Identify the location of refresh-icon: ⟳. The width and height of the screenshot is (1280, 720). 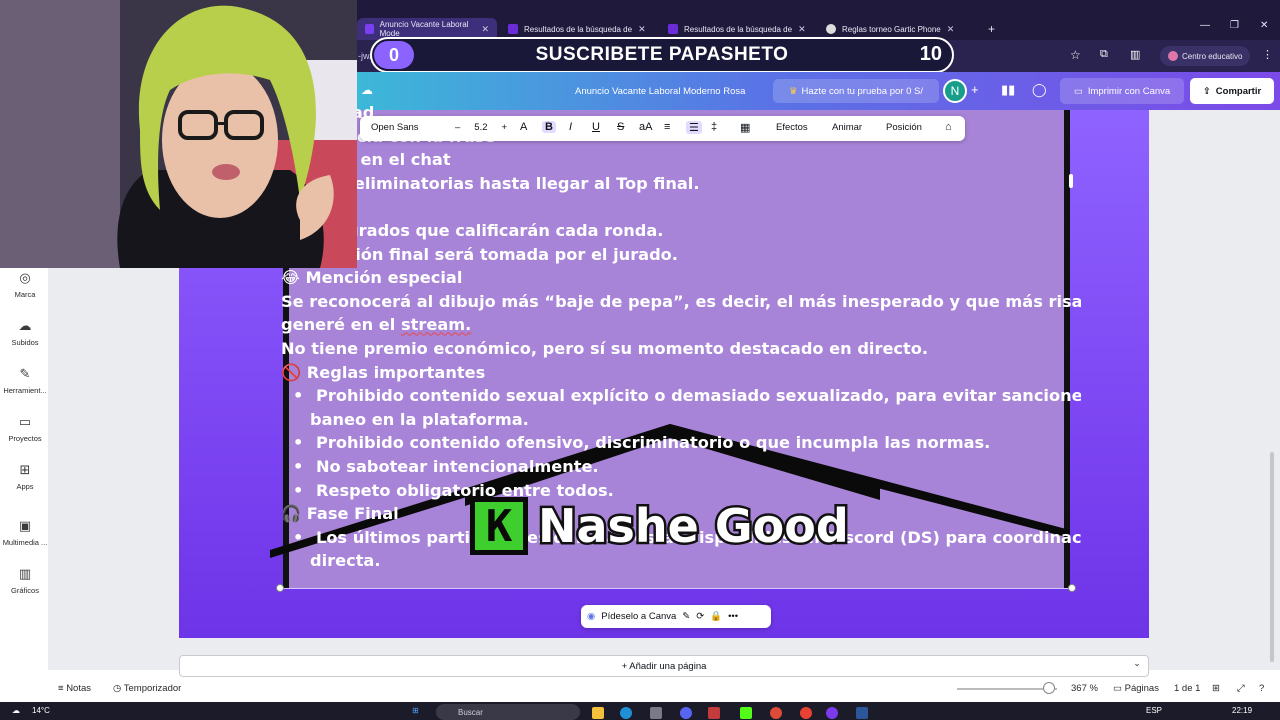
(700, 616).